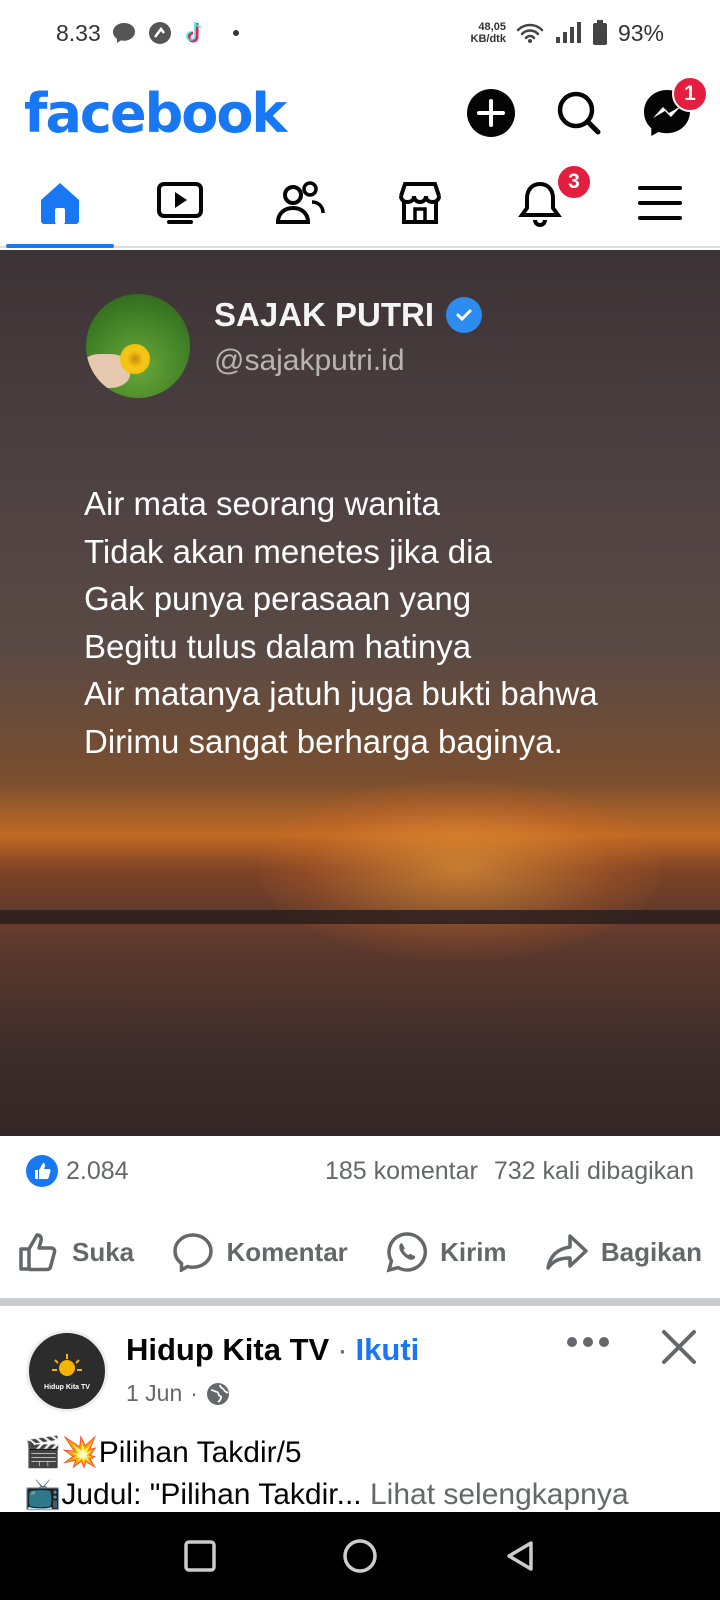  I want to click on messenger-badge: 1, so click(690, 94).